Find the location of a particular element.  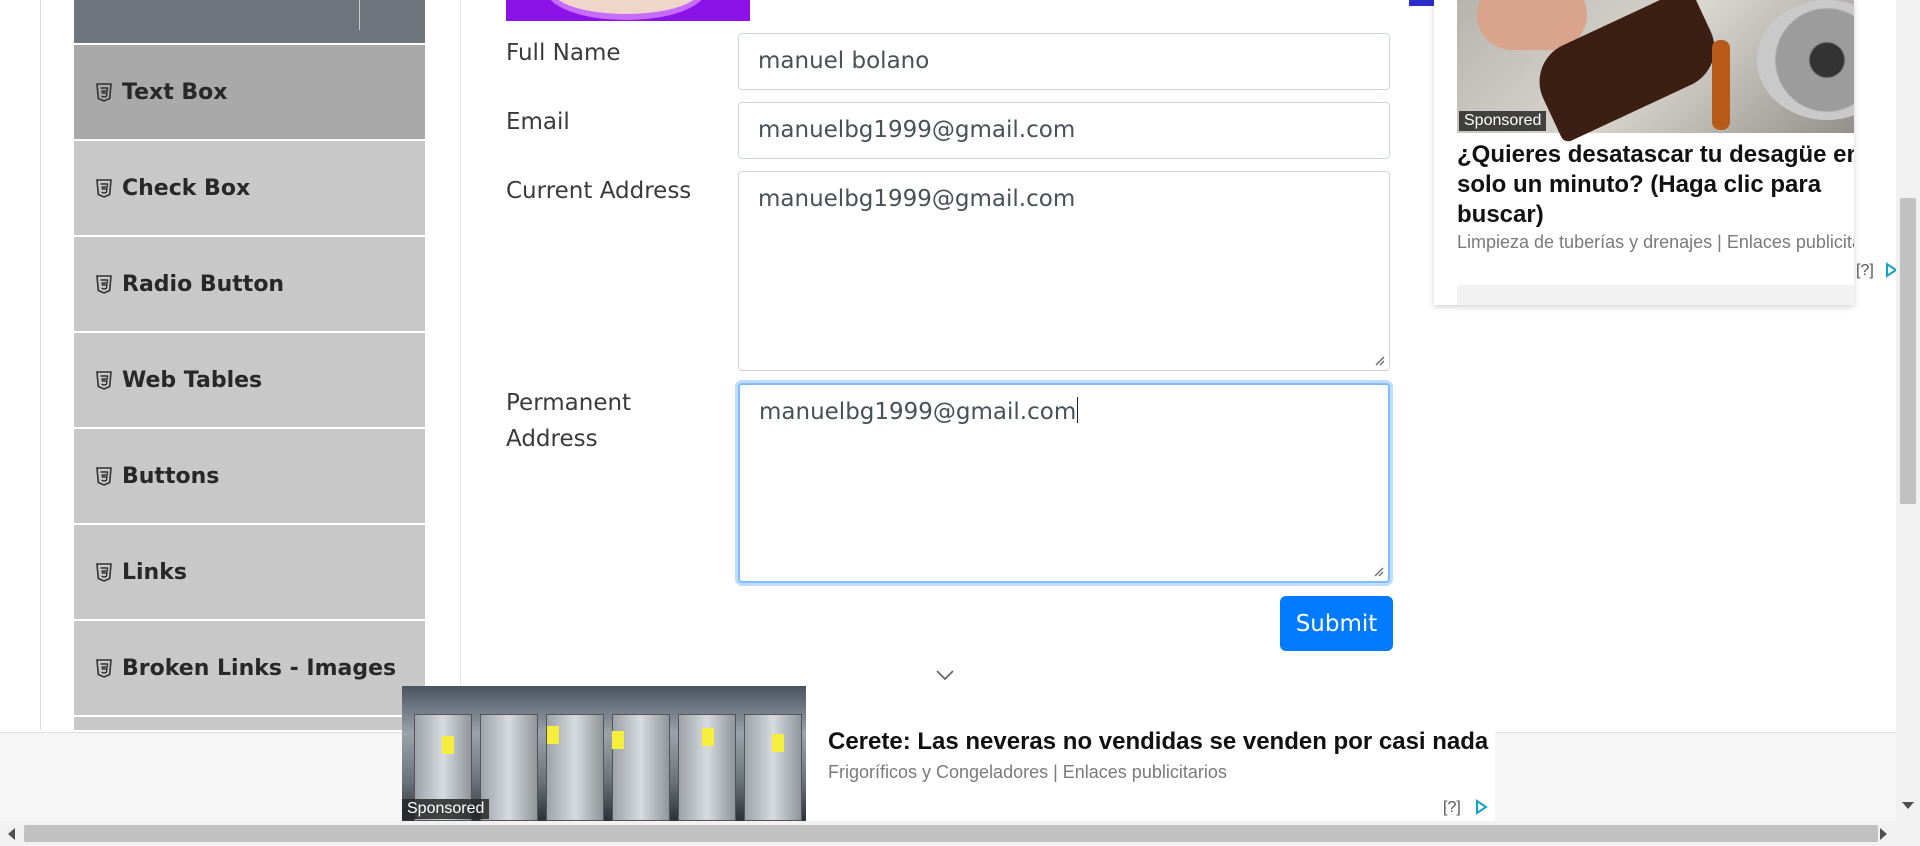

horizontal-scrollbar-thumb is located at coordinates (951, 833).